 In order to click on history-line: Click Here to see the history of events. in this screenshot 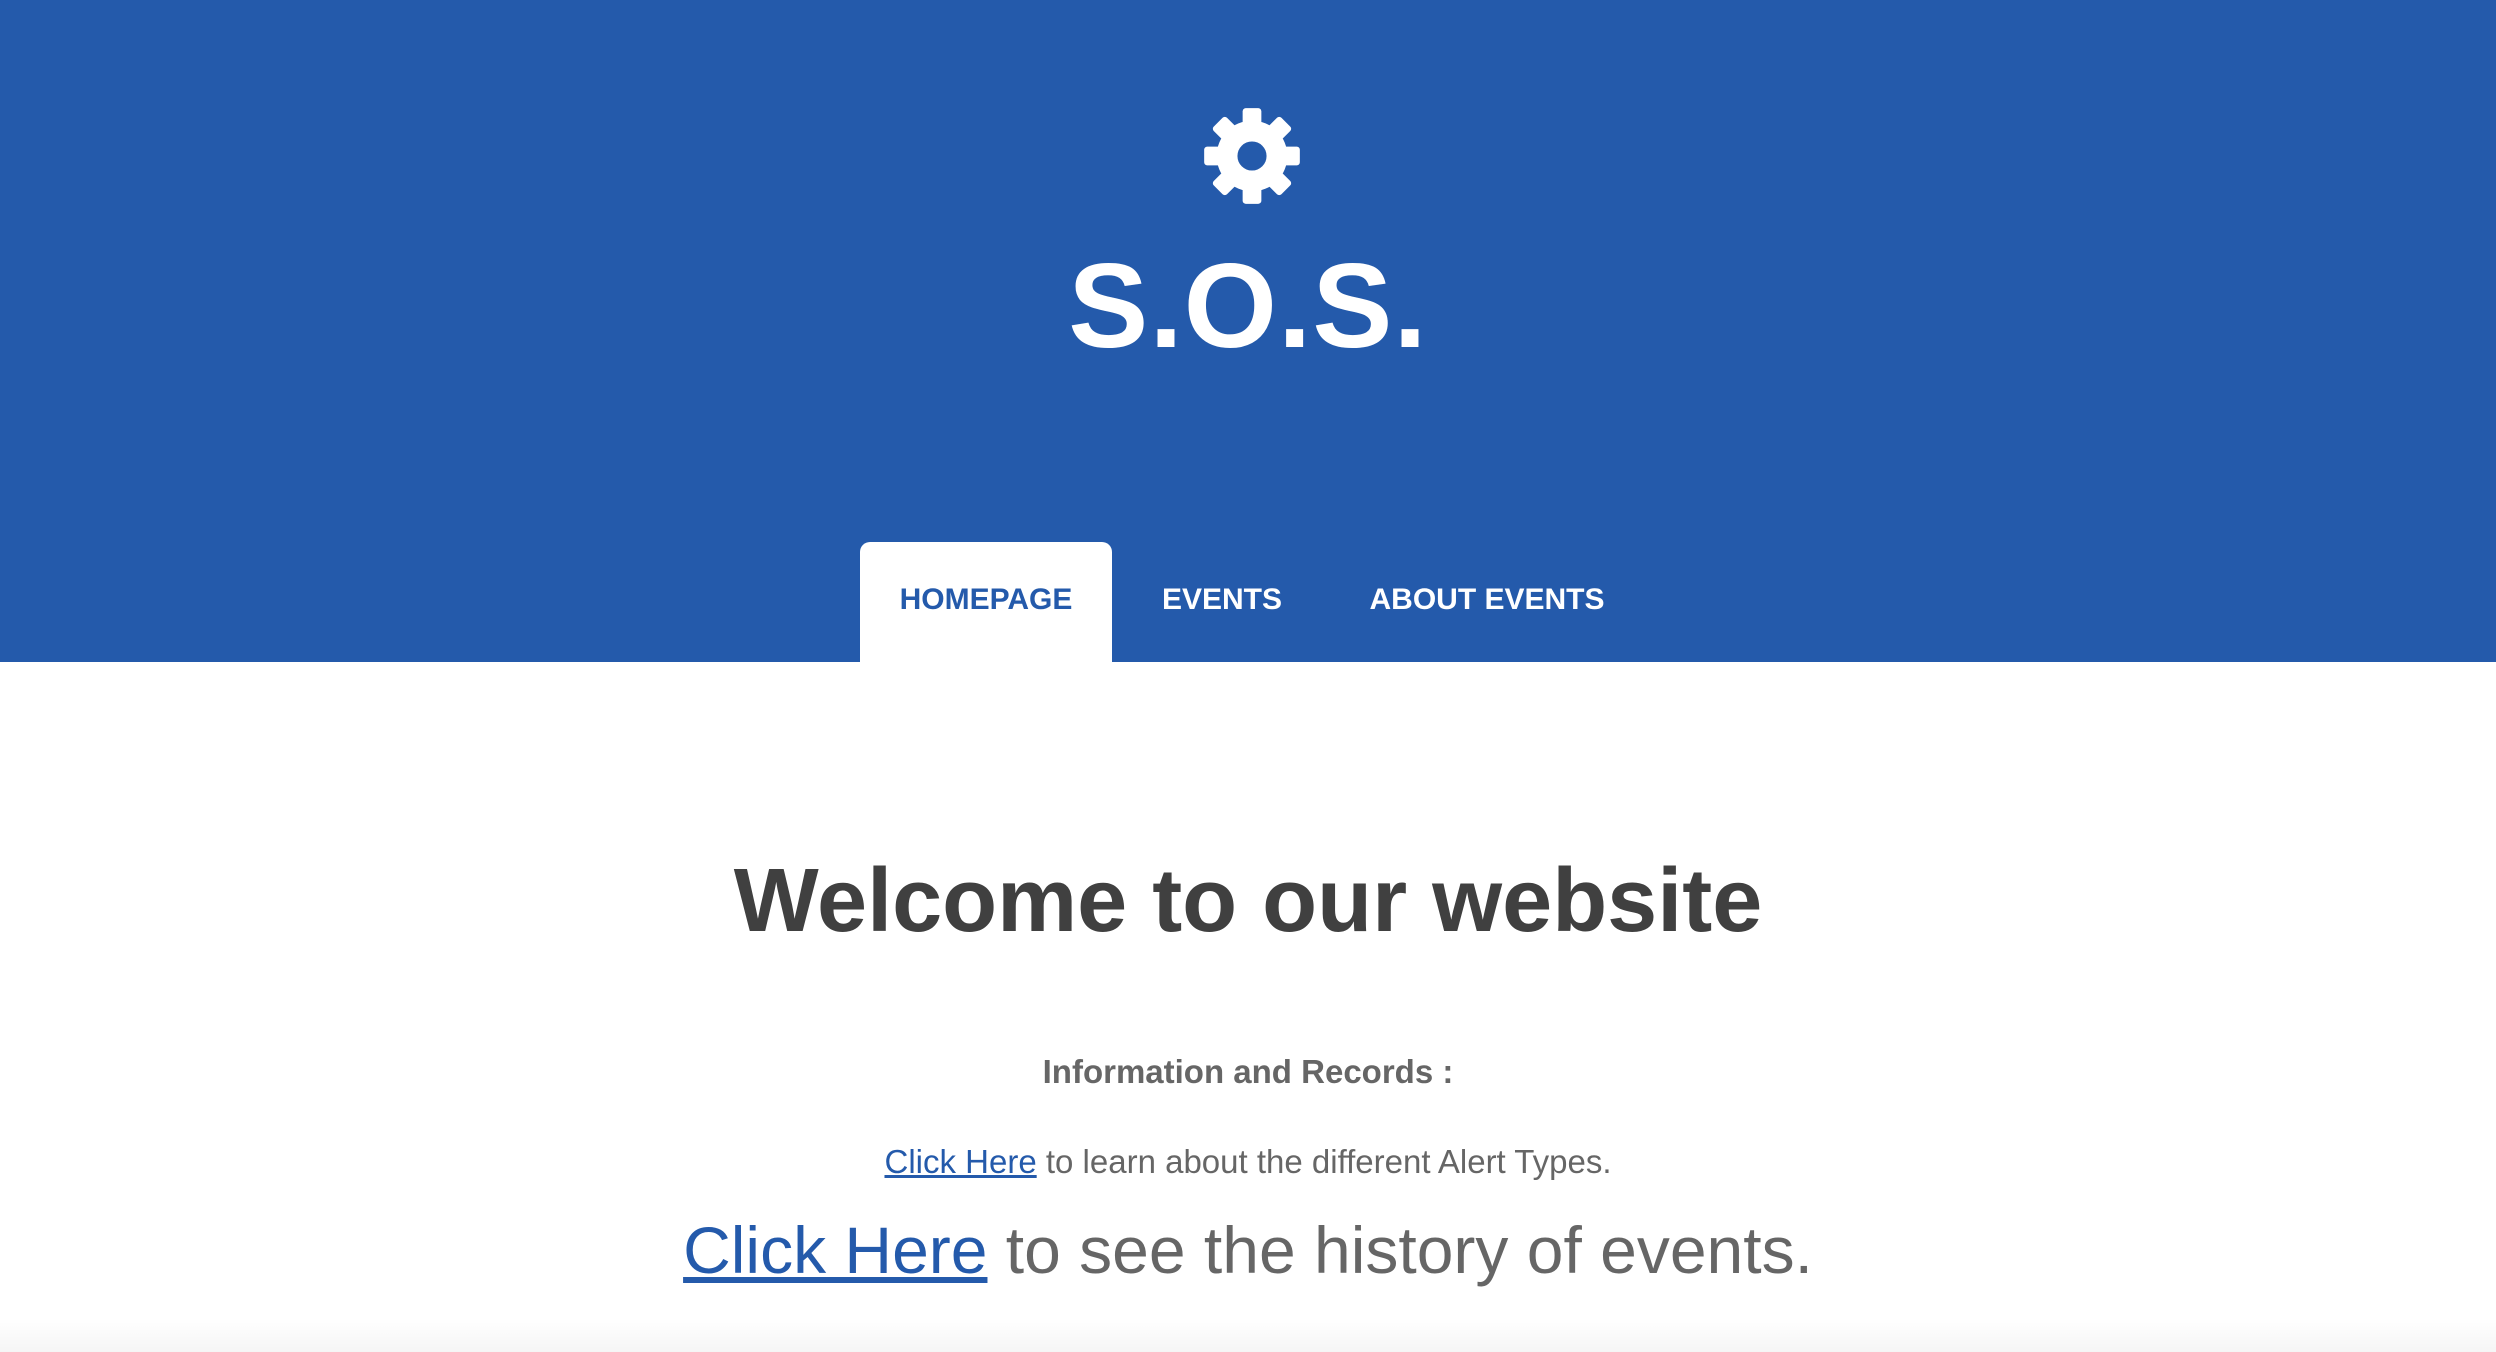, I will do `click(1248, 1250)`.